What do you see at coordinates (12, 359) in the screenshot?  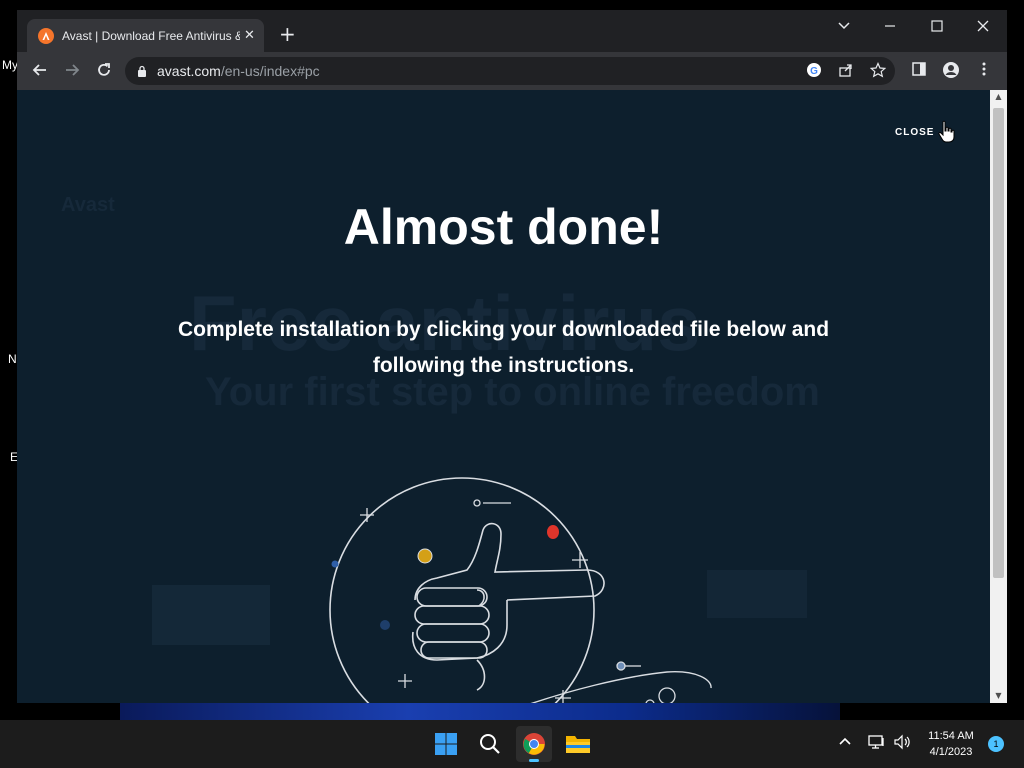 I see `desktop-icon-label: N` at bounding box center [12, 359].